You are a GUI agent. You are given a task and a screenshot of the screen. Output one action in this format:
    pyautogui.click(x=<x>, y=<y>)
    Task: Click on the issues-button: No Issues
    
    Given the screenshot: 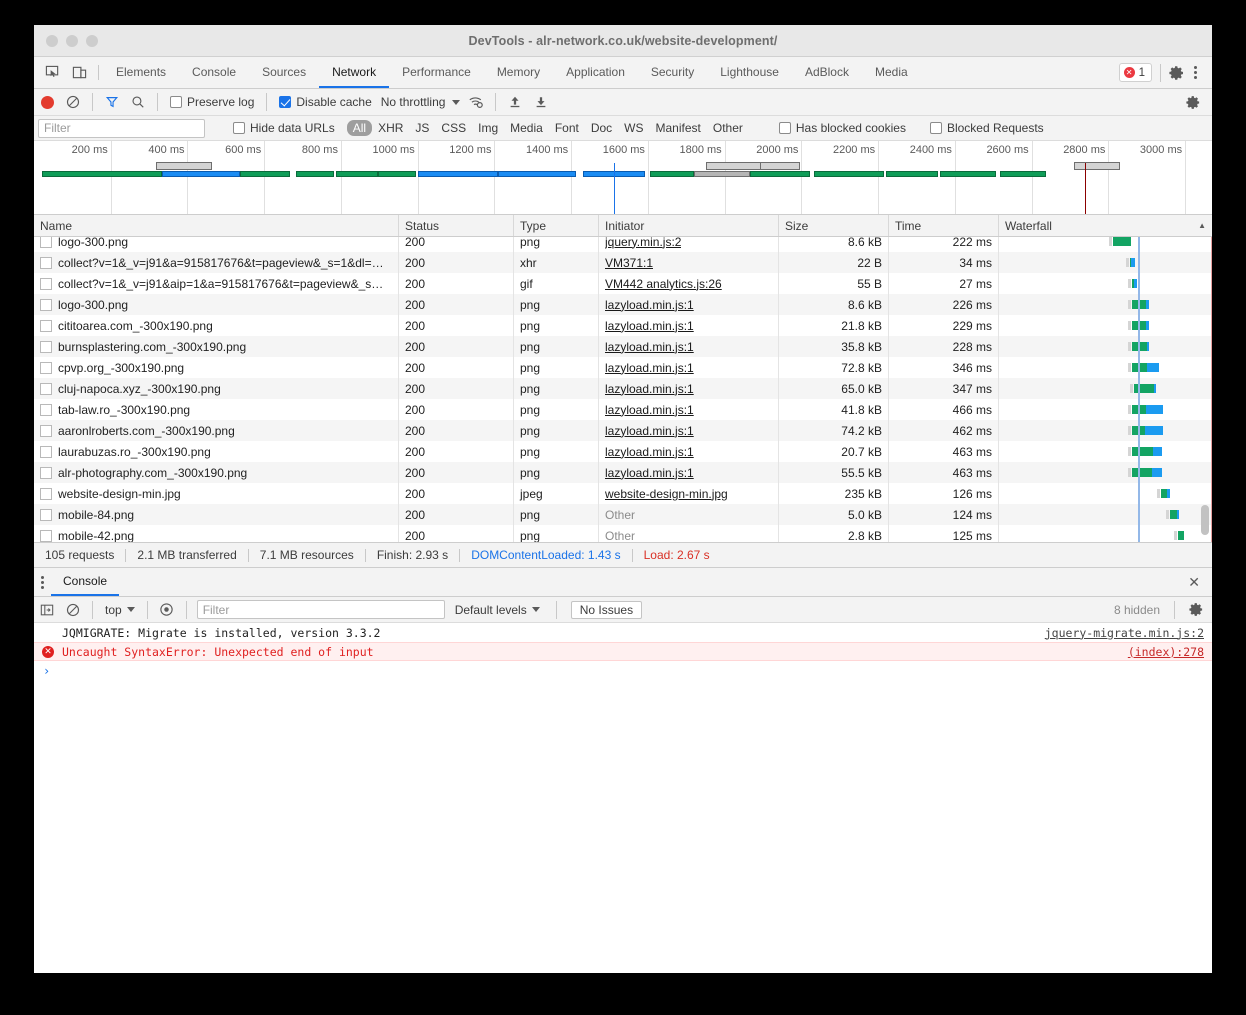 What is the action you would take?
    pyautogui.click(x=606, y=609)
    